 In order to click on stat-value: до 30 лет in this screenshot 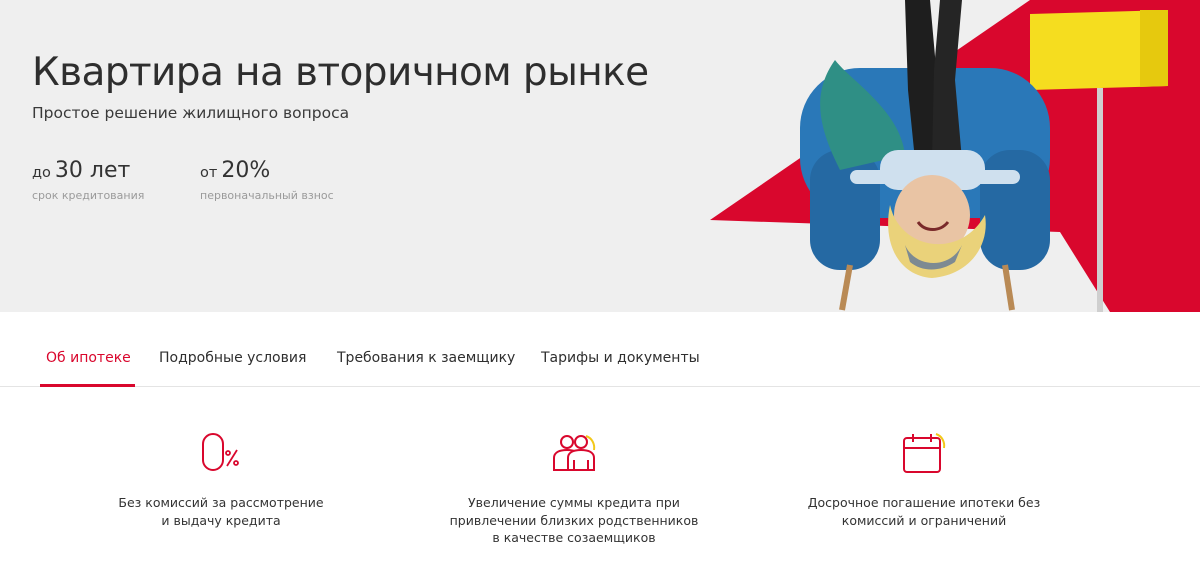, I will do `click(88, 170)`.